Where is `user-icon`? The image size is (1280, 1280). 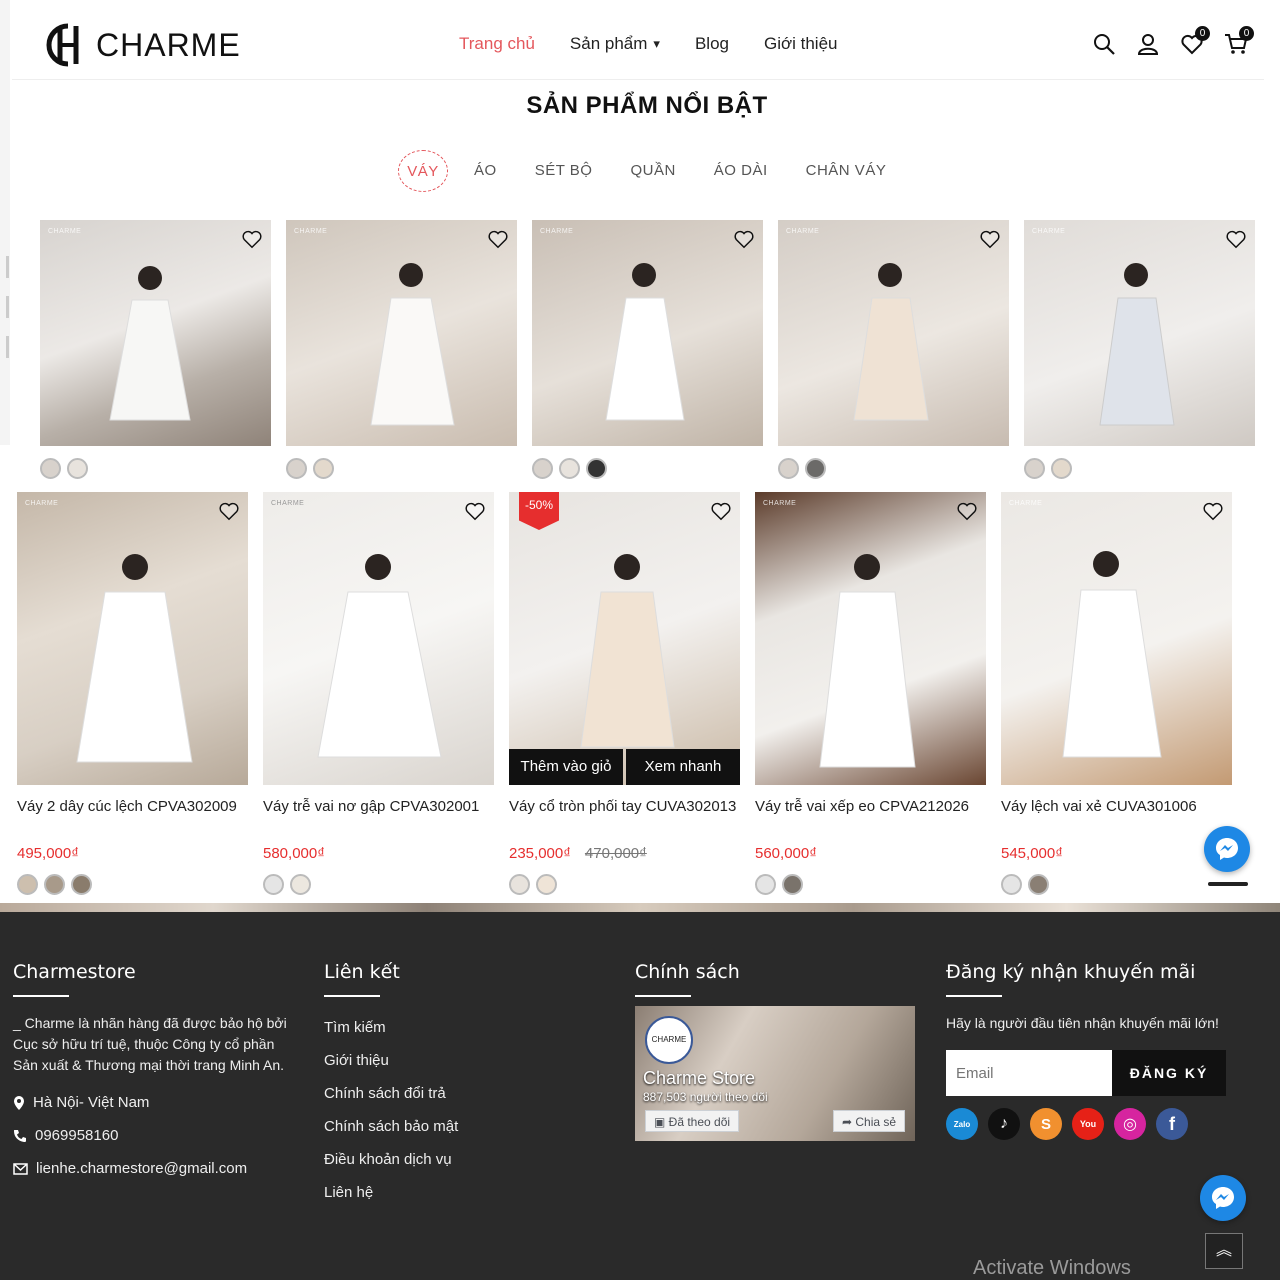
user-icon is located at coordinates (1148, 44).